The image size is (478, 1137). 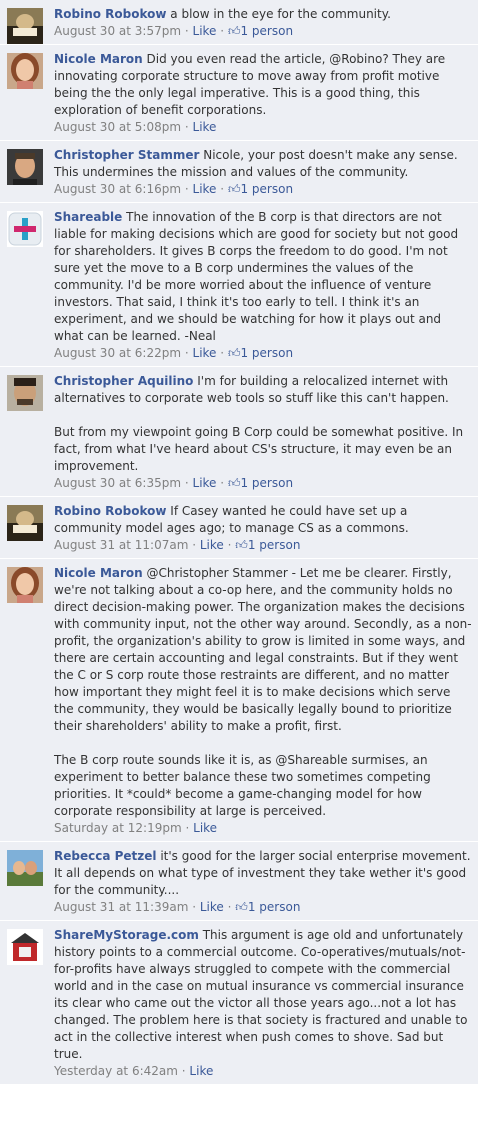 I want to click on comment-meta: August 31 at 11:39am · Like · 👍︎1 person, so click(x=263, y=907).